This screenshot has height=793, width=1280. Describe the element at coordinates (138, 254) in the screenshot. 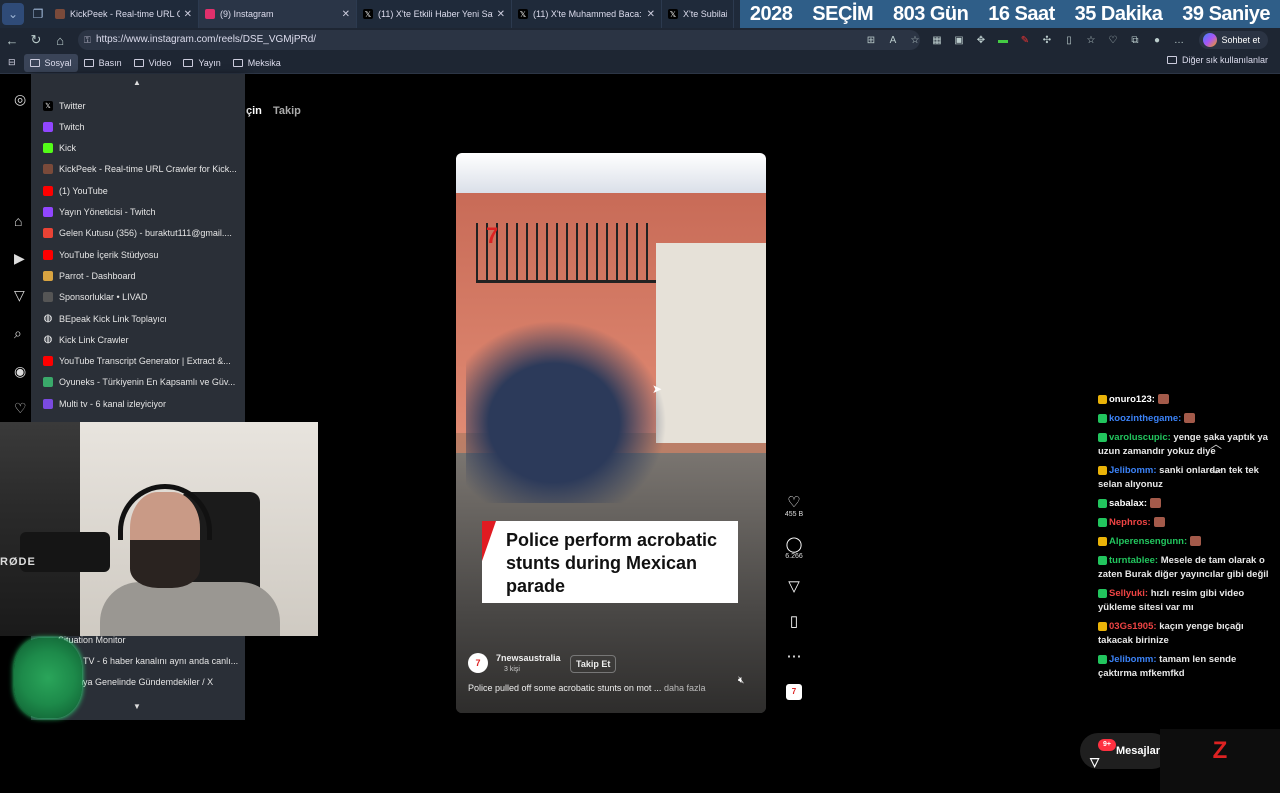

I see `bookmark-menu-item: YouTube İçerik Stüdyosu` at that location.